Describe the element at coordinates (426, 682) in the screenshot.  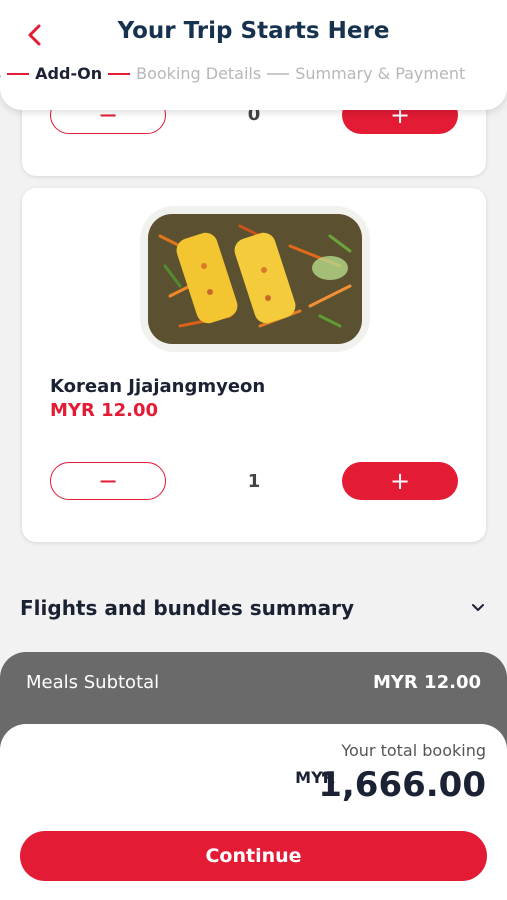
I see `subtotal-value: MYR 12.00` at that location.